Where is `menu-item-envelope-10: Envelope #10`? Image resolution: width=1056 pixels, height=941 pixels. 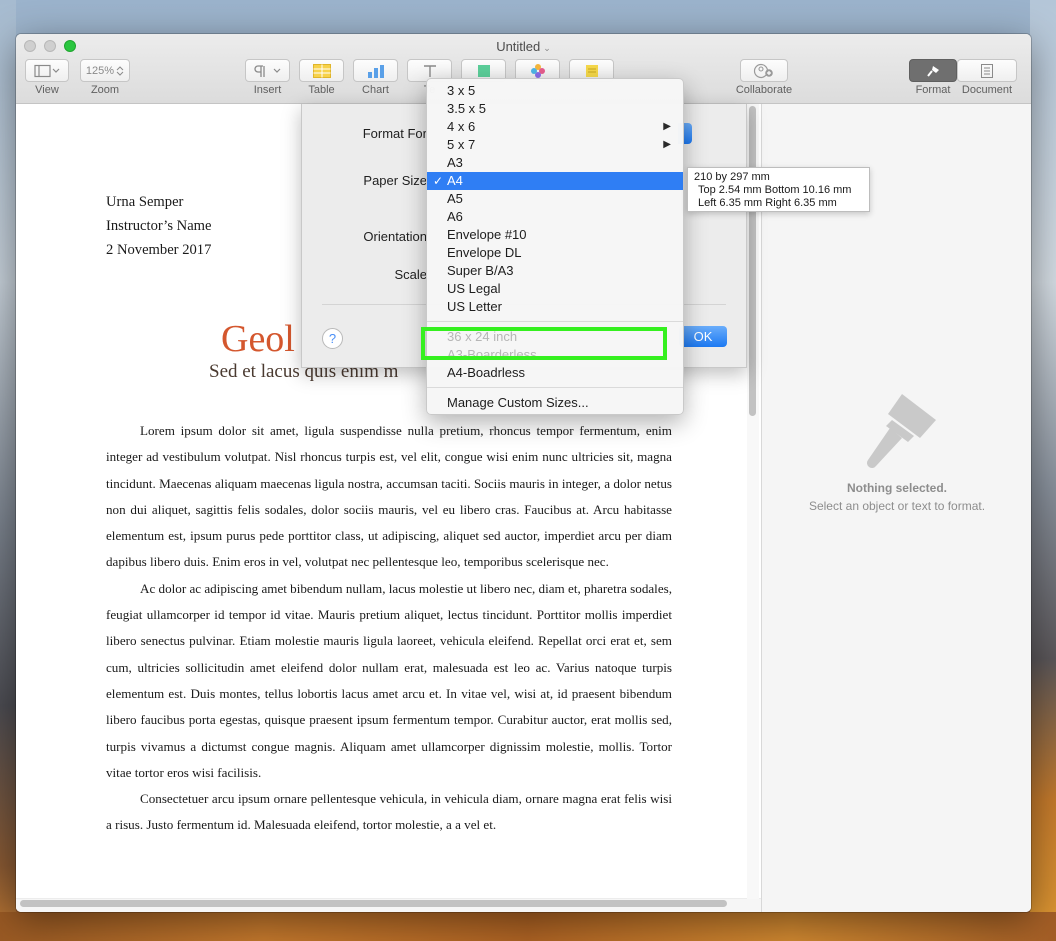 menu-item-envelope-10: Envelope #10 is located at coordinates (555, 235).